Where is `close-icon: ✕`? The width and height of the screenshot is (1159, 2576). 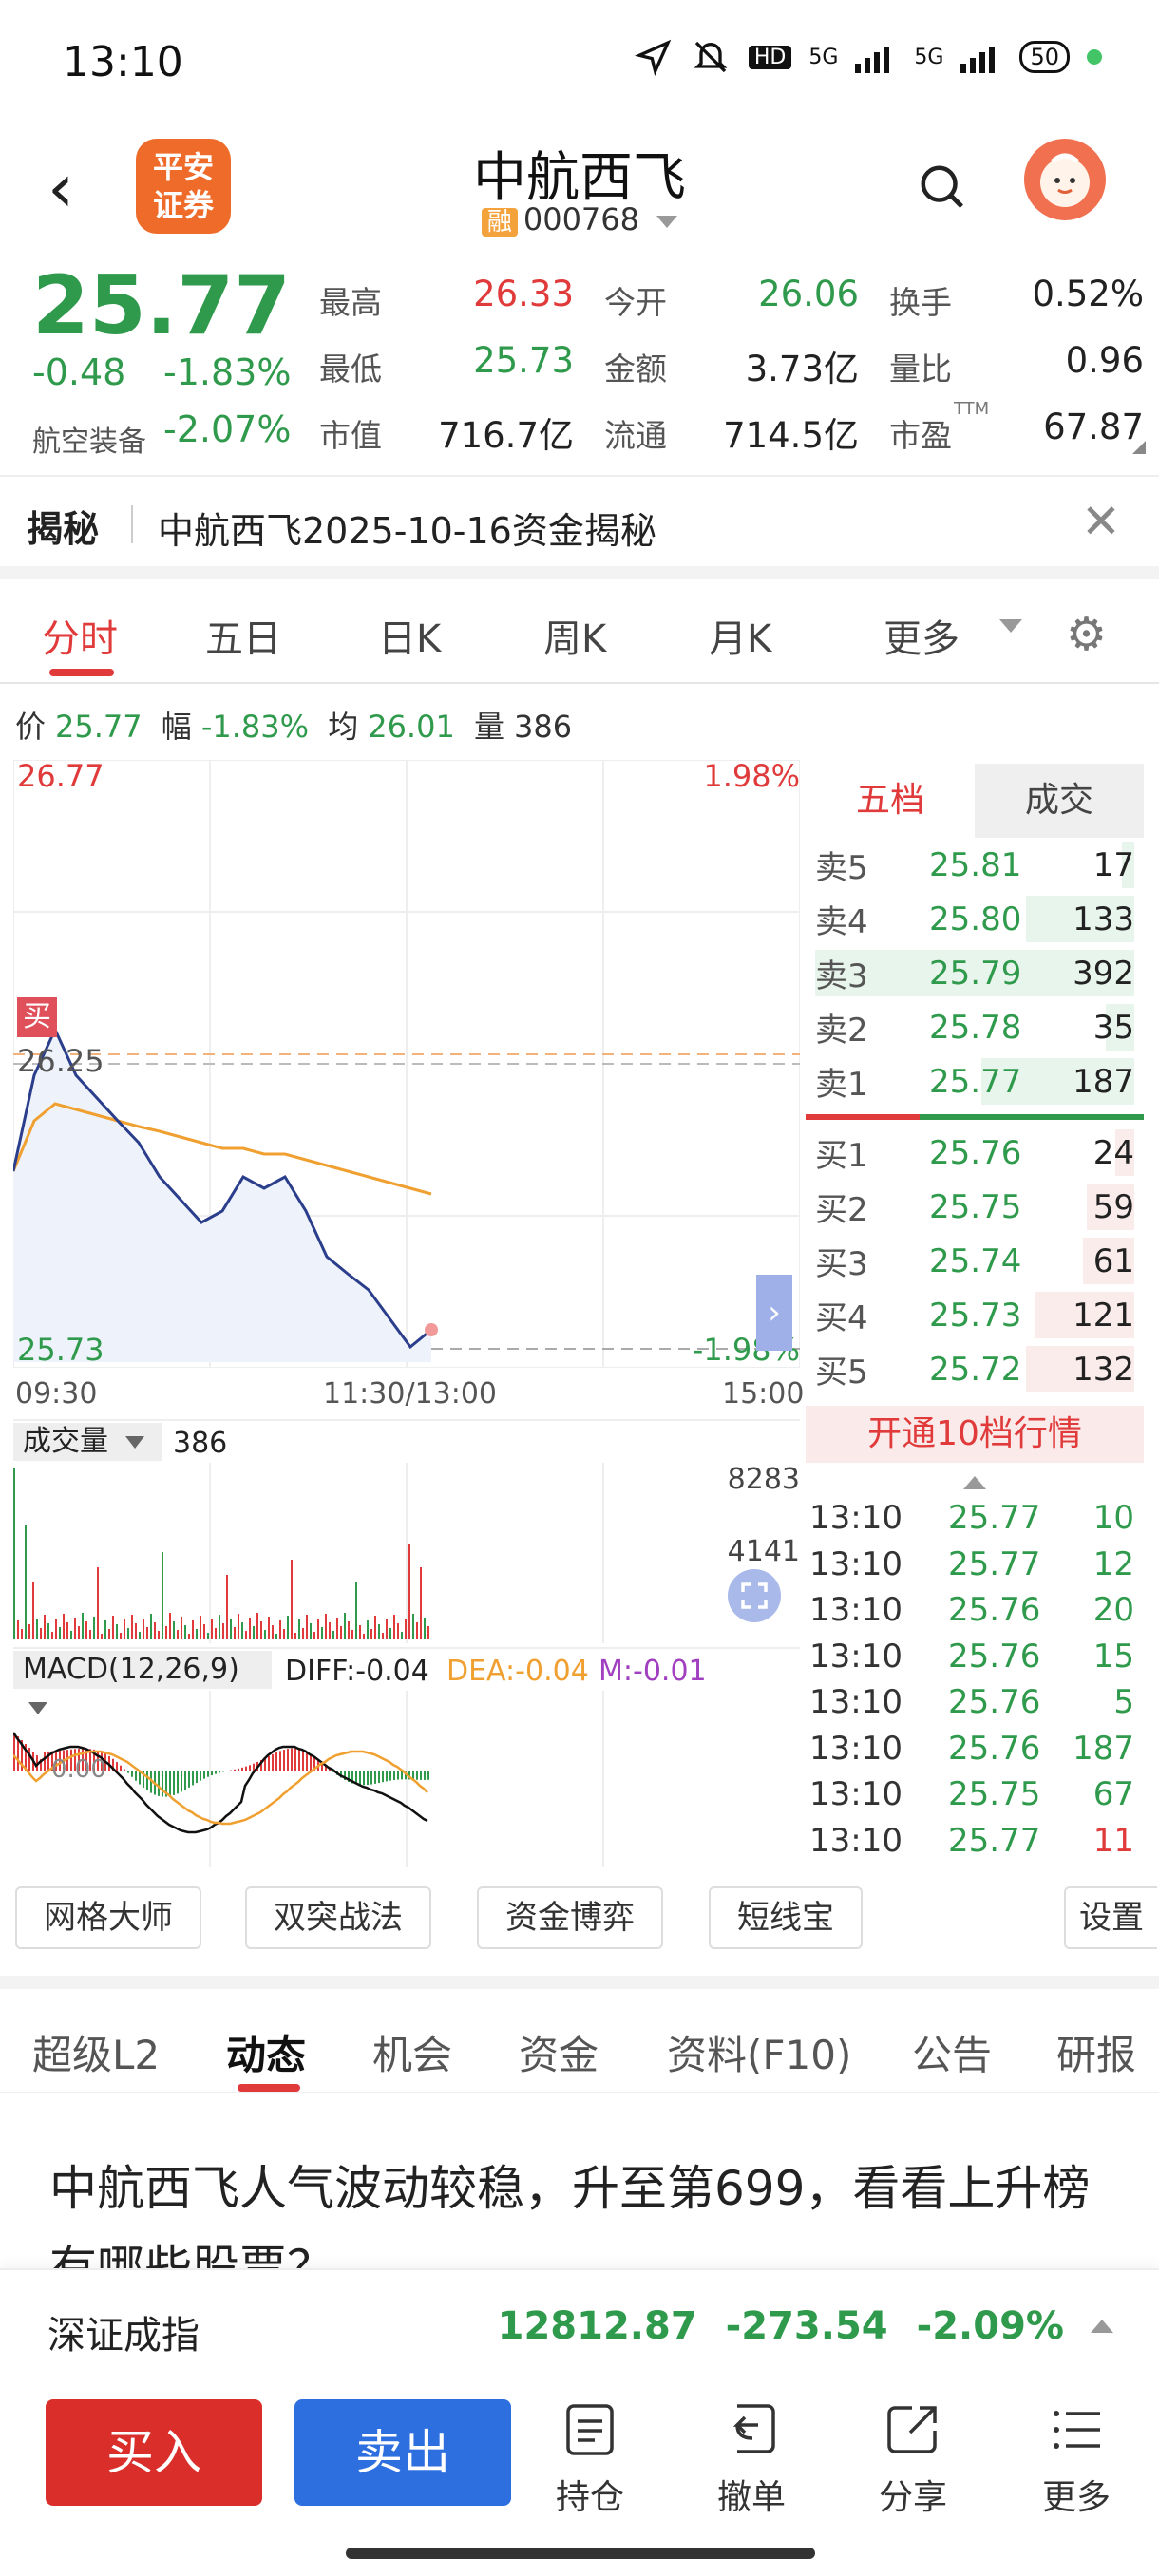
close-icon: ✕ is located at coordinates (1101, 521).